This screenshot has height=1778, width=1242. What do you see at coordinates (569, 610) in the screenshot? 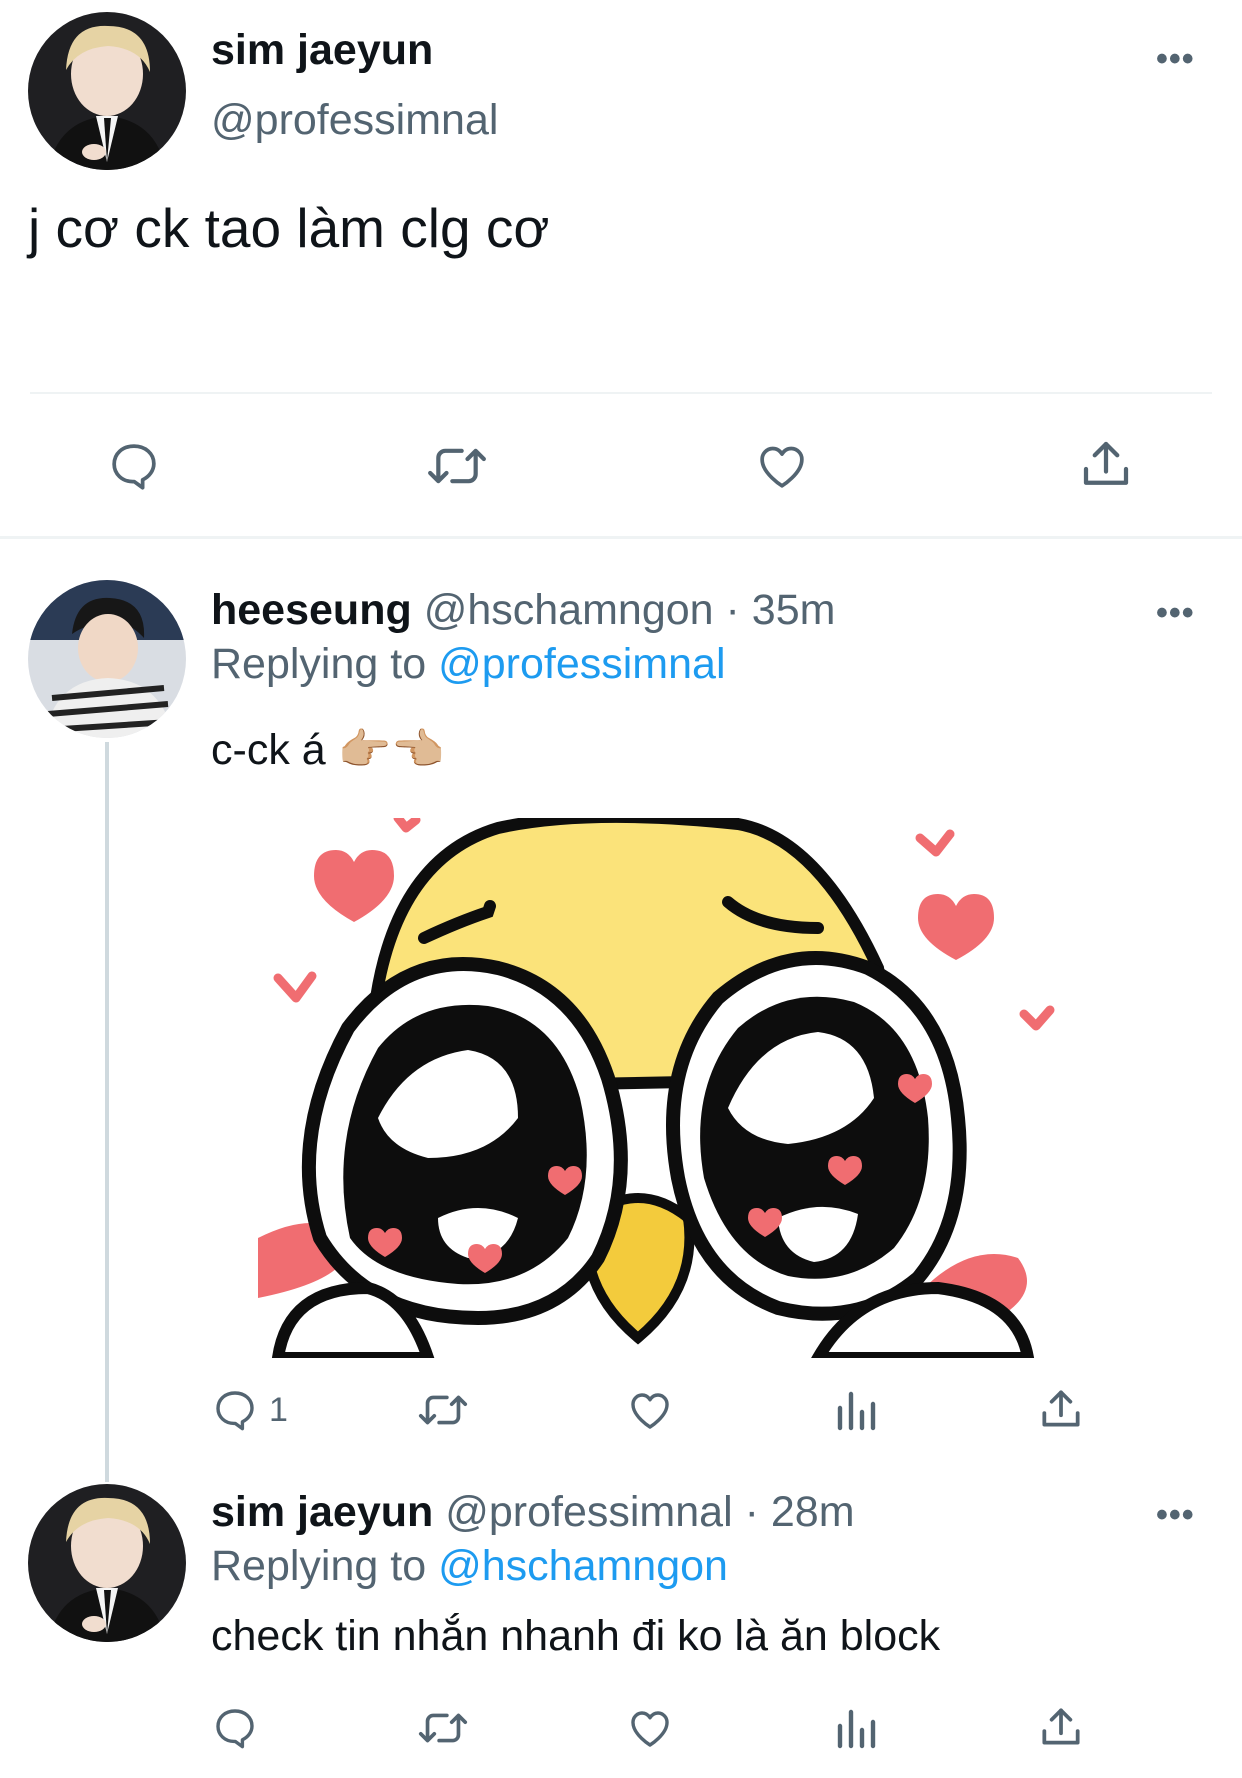
I see `reply-author-handle: @hschamngon` at bounding box center [569, 610].